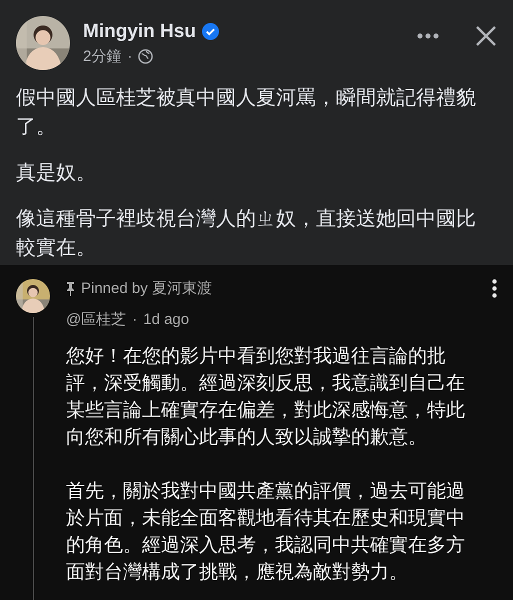 This screenshot has height=600, width=513. Describe the element at coordinates (494, 288) in the screenshot. I see `more-vertical-icon` at that location.